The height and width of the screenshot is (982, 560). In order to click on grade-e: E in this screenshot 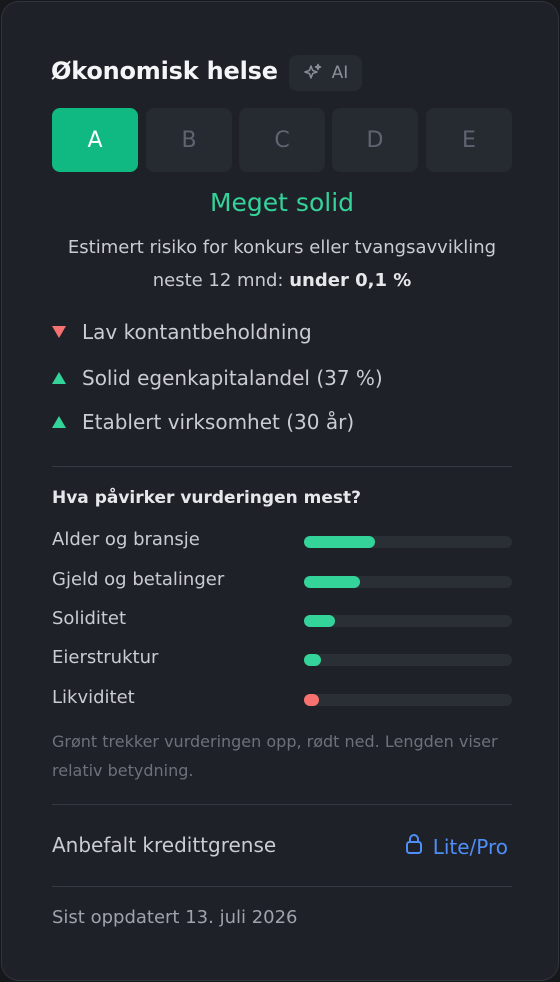, I will do `click(469, 140)`.